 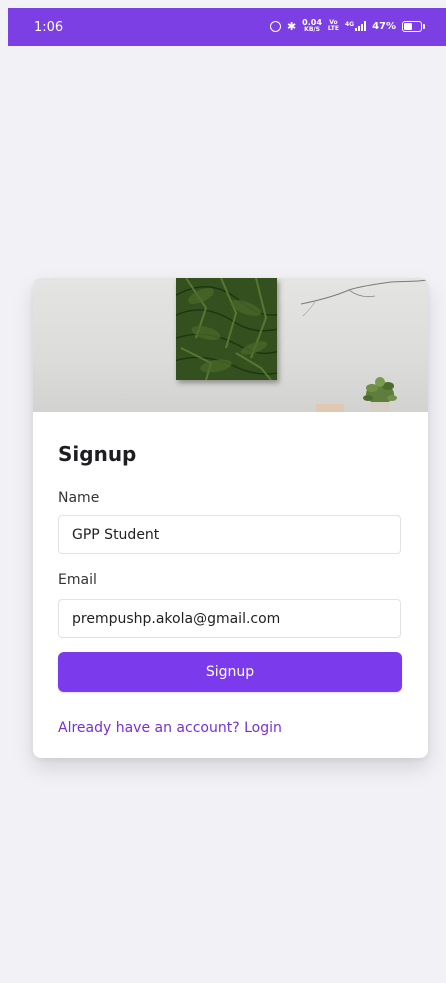 What do you see at coordinates (77, 580) in the screenshot?
I see `email-label: Email` at bounding box center [77, 580].